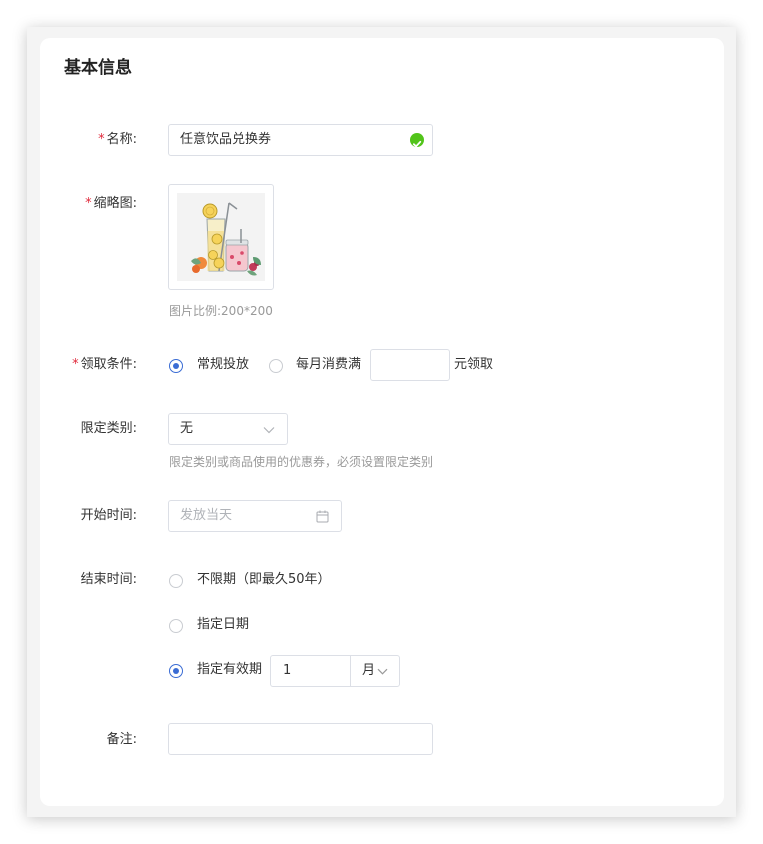  Describe the element at coordinates (322, 516) in the screenshot. I see `calendar-icon` at that location.